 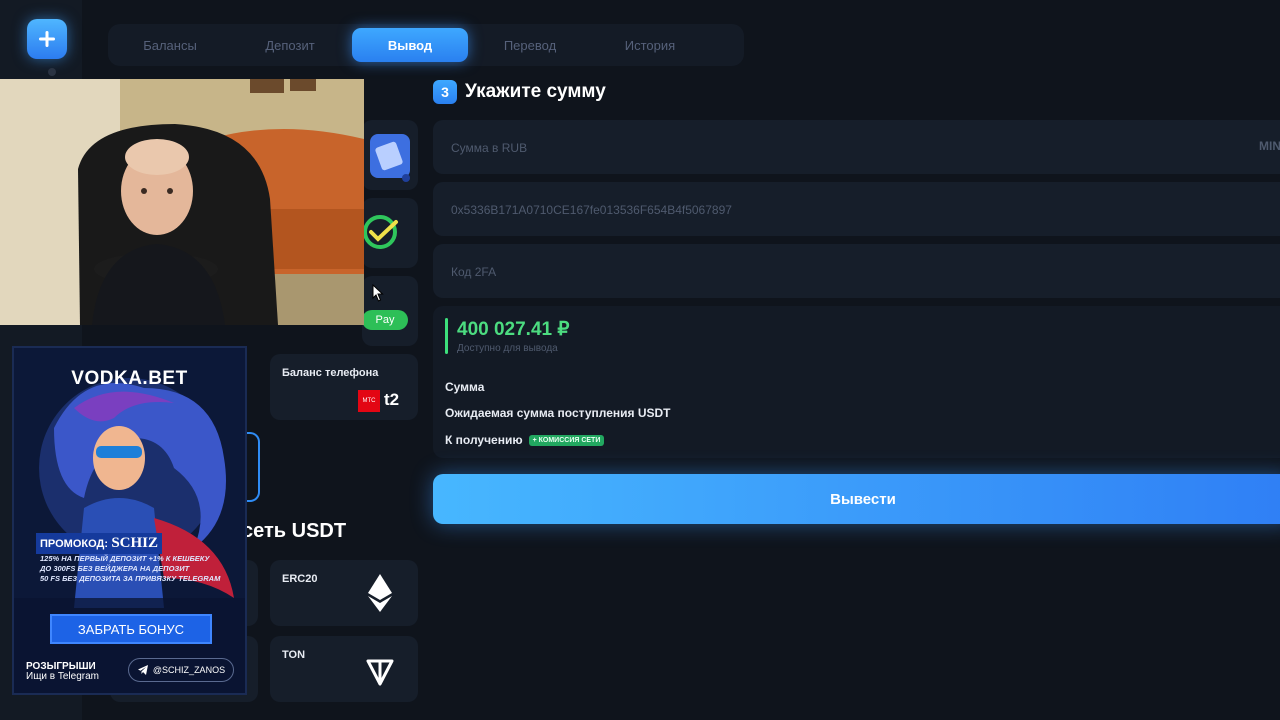 I want to click on mts-logo-text: МТС, so click(x=369, y=401).